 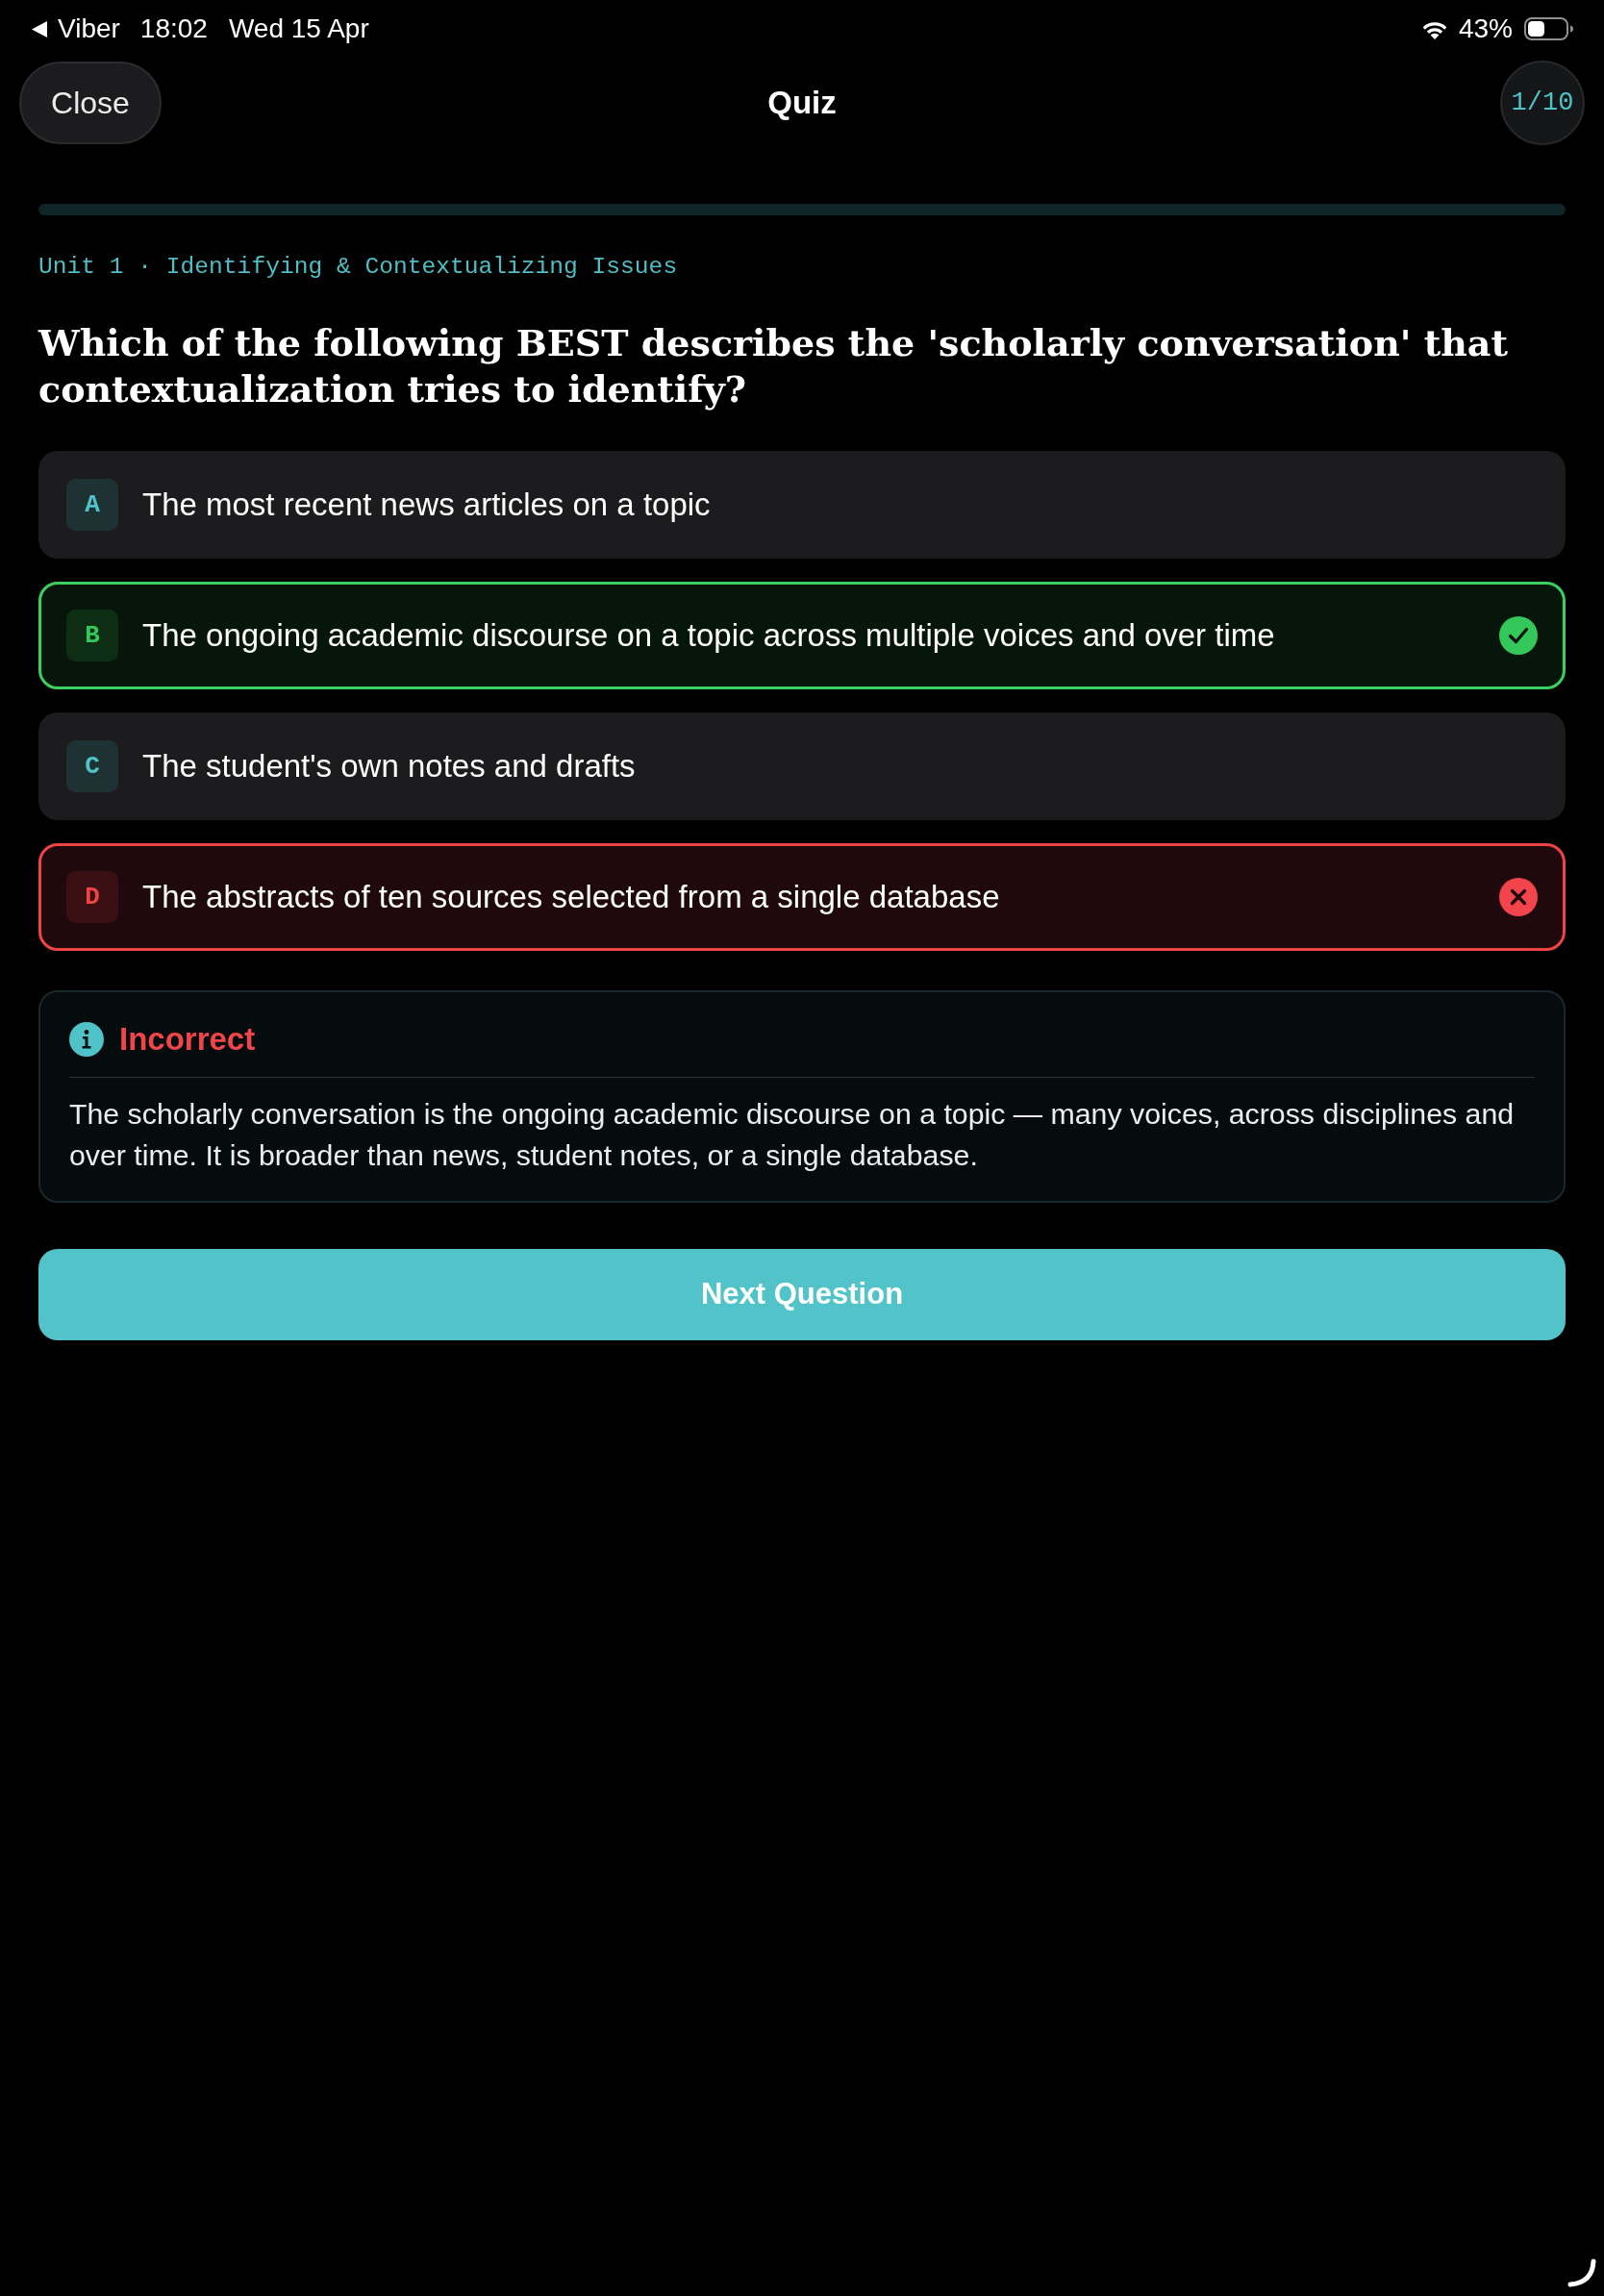 I want to click on status-date: Wed 15 Apr, so click(x=298, y=28).